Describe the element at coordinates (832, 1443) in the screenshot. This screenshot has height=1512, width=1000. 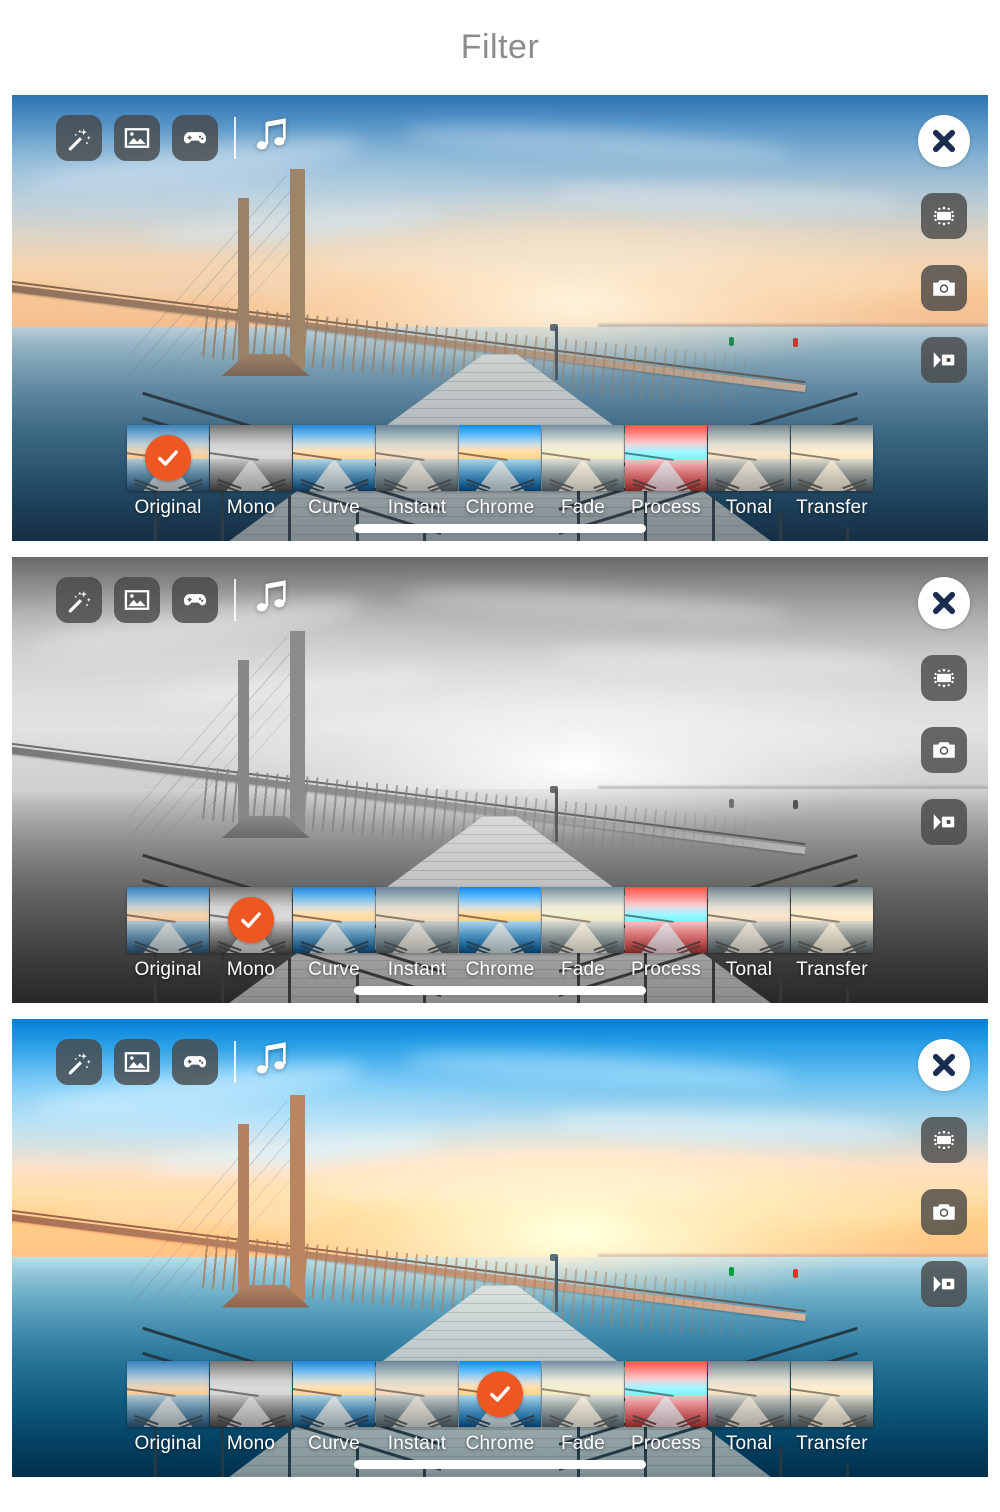
I see `filter-label: Transfer` at that location.